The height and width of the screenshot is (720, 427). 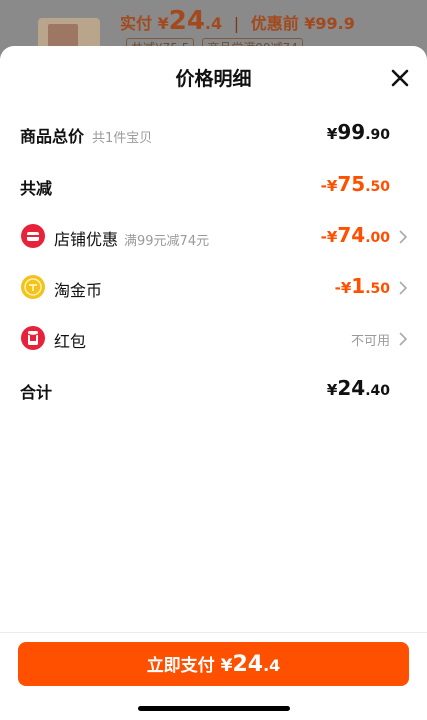 I want to click on before-price: ¥99.9, so click(x=329, y=23).